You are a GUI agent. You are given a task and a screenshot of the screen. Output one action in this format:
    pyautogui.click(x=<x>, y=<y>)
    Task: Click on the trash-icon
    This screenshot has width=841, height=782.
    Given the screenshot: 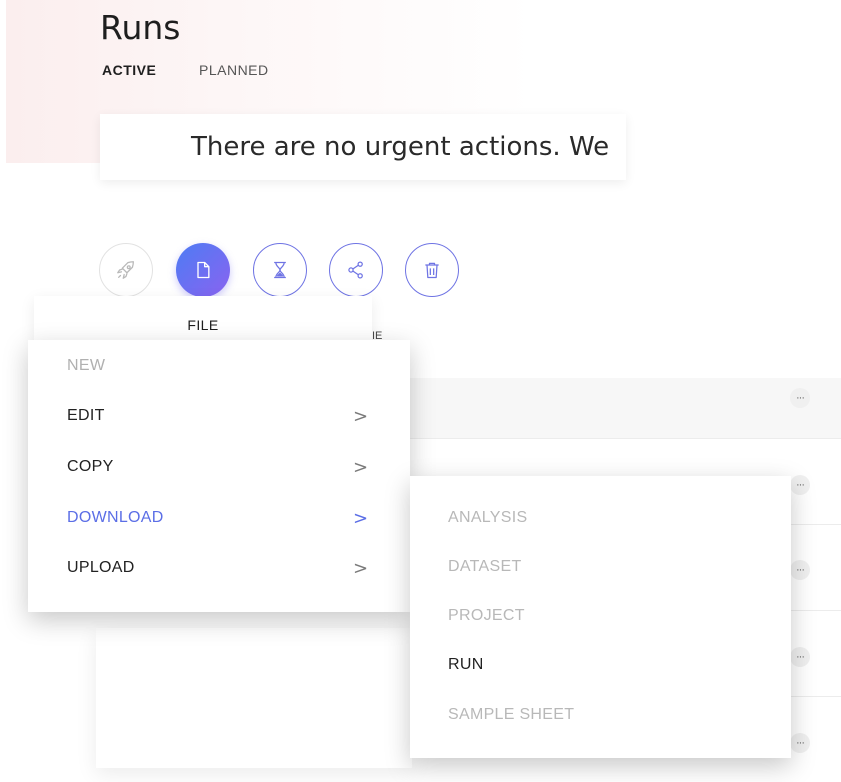 What is the action you would take?
    pyautogui.click(x=432, y=270)
    